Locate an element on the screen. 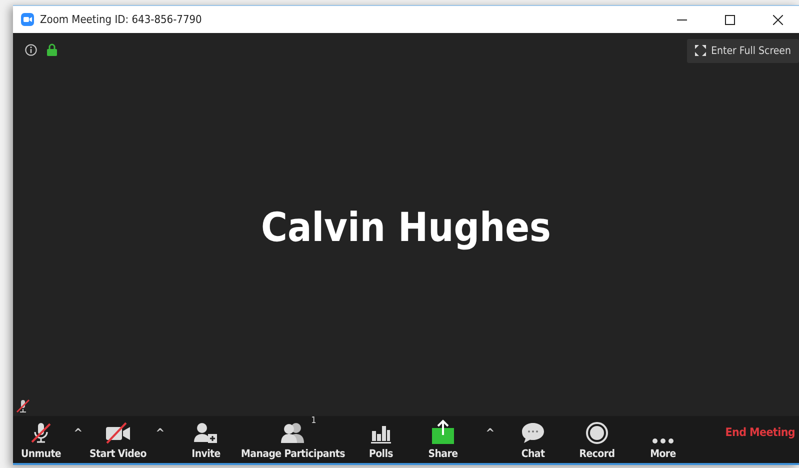  record-button: Record is located at coordinates (597, 439).